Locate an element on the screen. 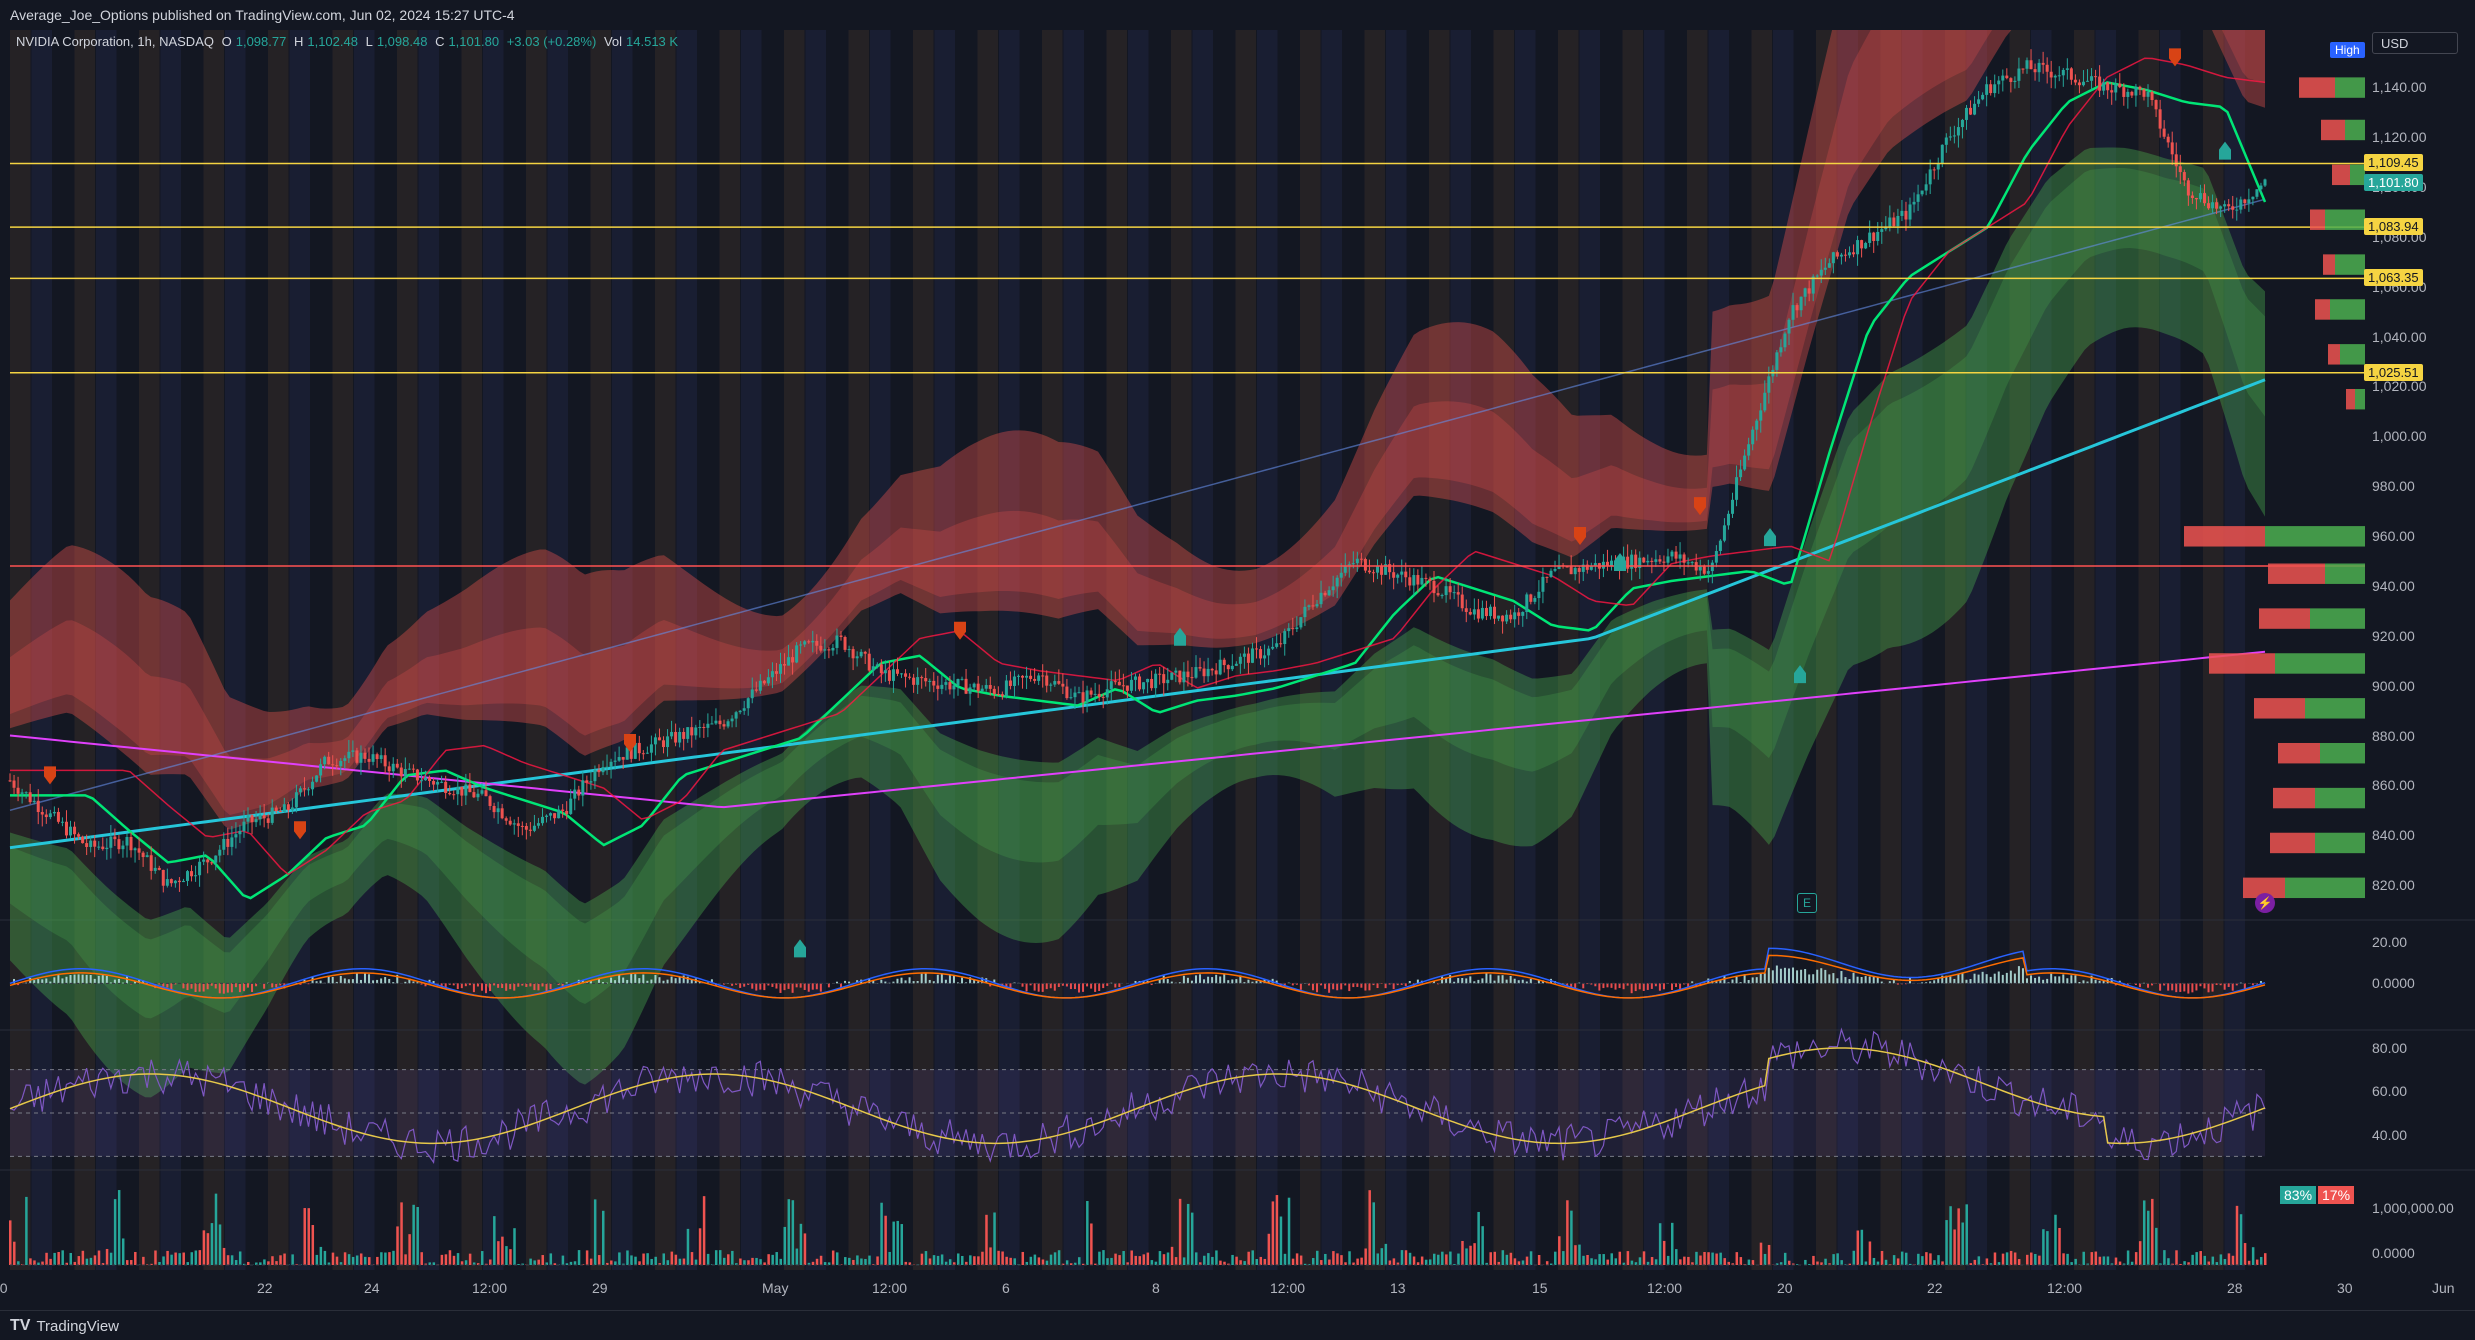 This screenshot has width=2475, height=1340. earnings-icon: E is located at coordinates (1807, 903).